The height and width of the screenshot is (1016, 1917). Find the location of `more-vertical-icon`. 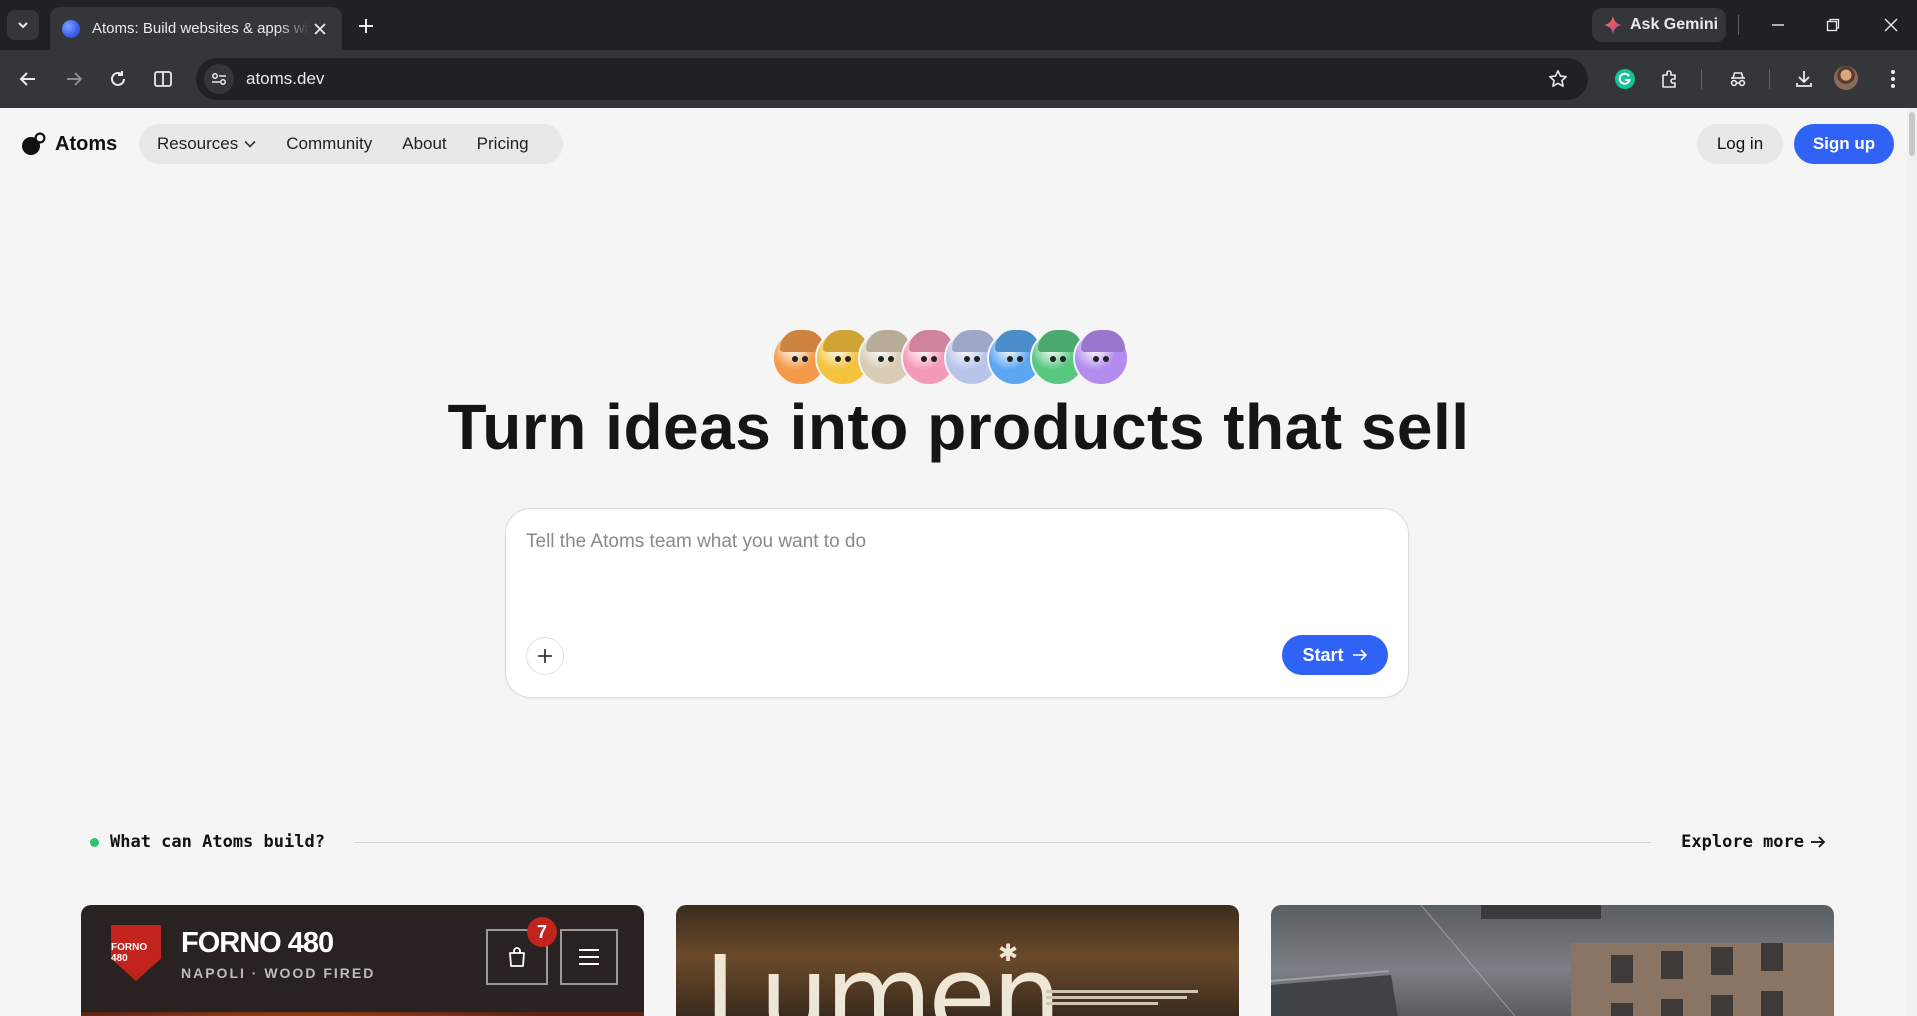

more-vertical-icon is located at coordinates (1893, 79).